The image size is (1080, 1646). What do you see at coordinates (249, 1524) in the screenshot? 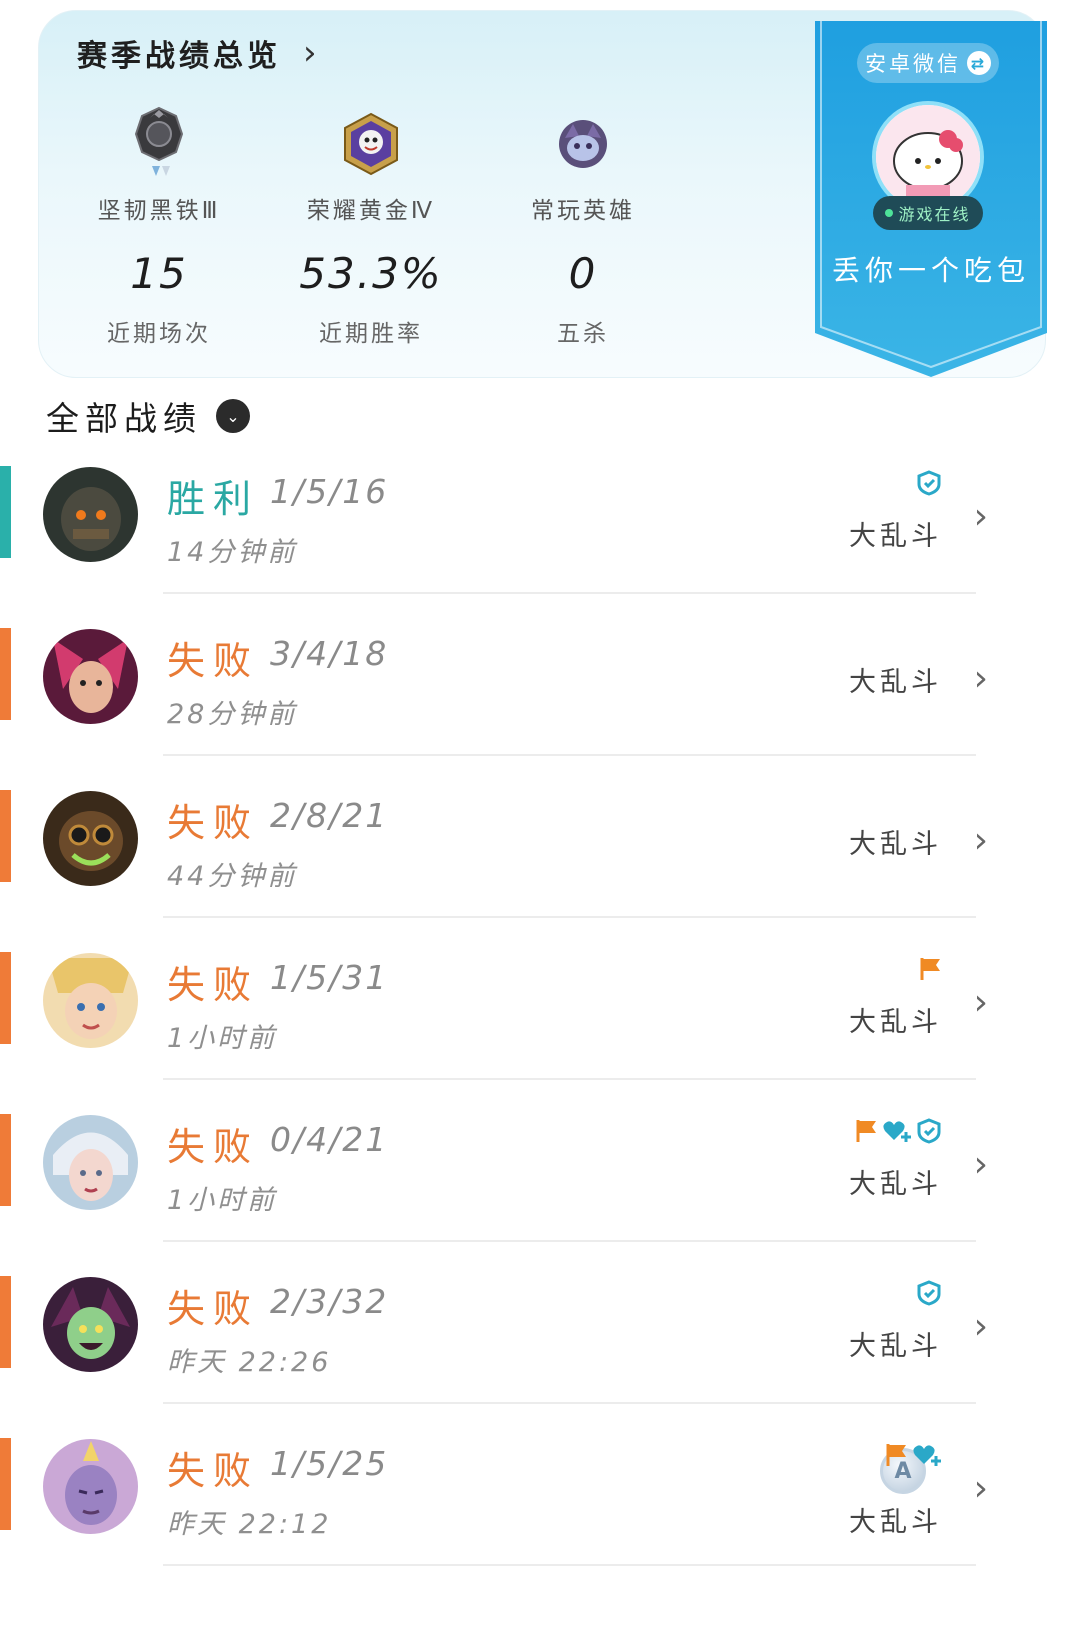
I see `match-time: 昨天 22:12` at bounding box center [249, 1524].